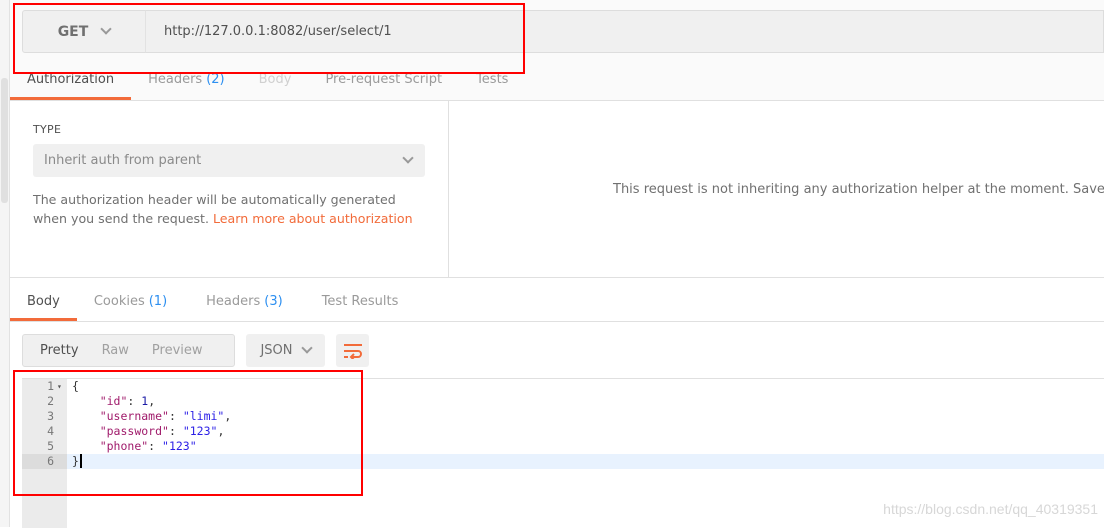 Image resolution: width=1104 pixels, height=528 pixels. I want to click on format-select: JSON, so click(285, 350).